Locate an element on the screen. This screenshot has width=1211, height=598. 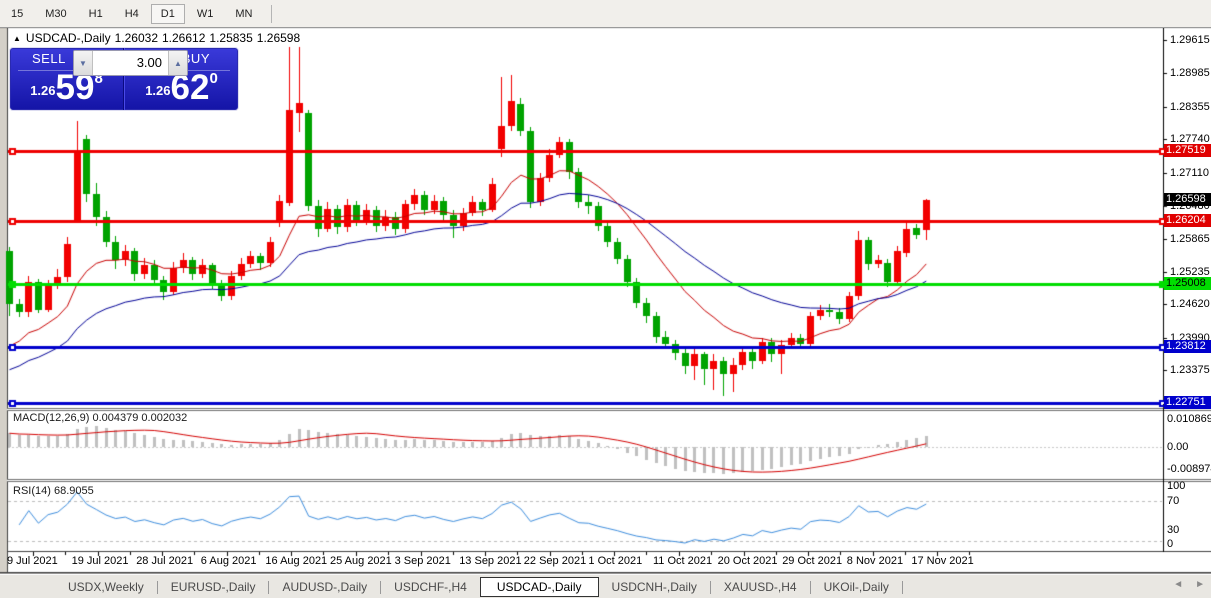
timeframe-d1-button: D1 is located at coordinates (167, 13).